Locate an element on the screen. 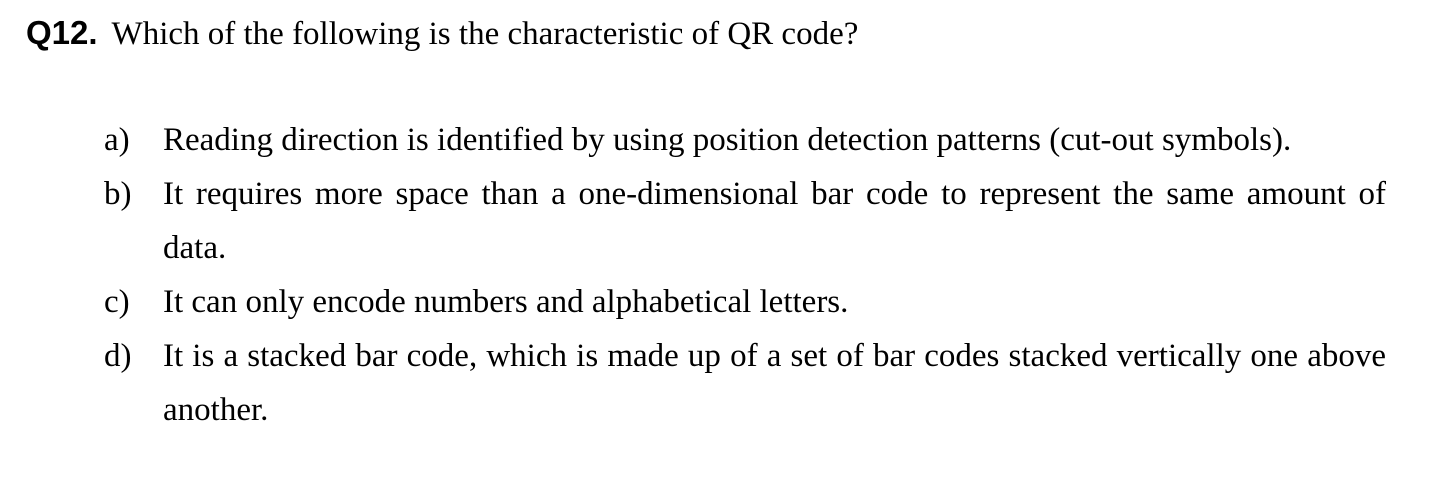 The image size is (1450, 504). option-letter: b) is located at coordinates (118, 194).